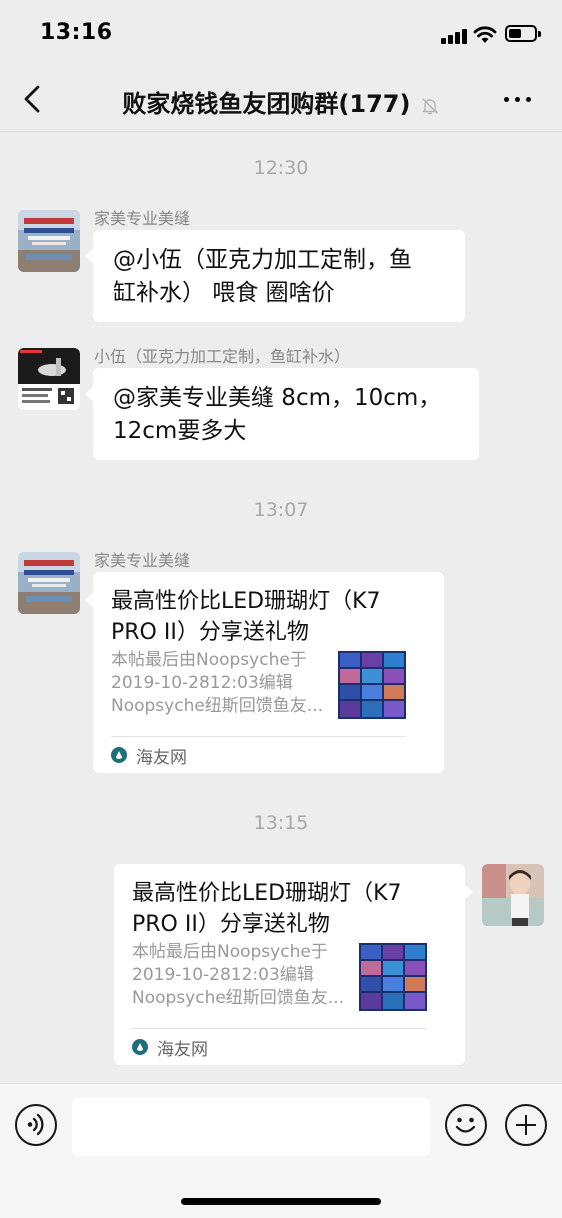 The image size is (562, 1218). Describe the element at coordinates (281, 510) in the screenshot. I see `message-timestamp: 13:07` at that location.